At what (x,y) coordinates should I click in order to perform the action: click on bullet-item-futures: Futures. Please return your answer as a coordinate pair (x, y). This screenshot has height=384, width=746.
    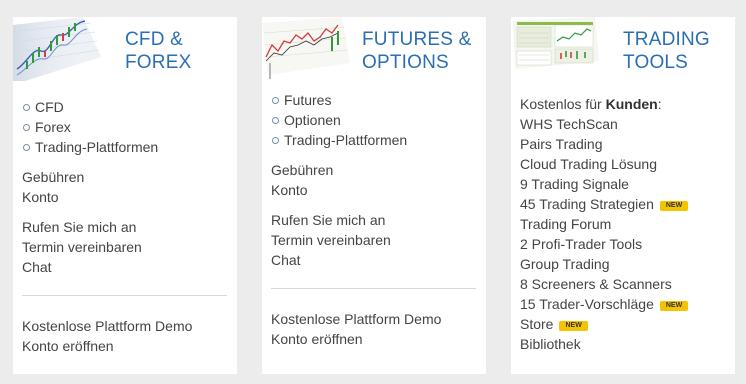
    Looking at the image, I should click on (373, 100).